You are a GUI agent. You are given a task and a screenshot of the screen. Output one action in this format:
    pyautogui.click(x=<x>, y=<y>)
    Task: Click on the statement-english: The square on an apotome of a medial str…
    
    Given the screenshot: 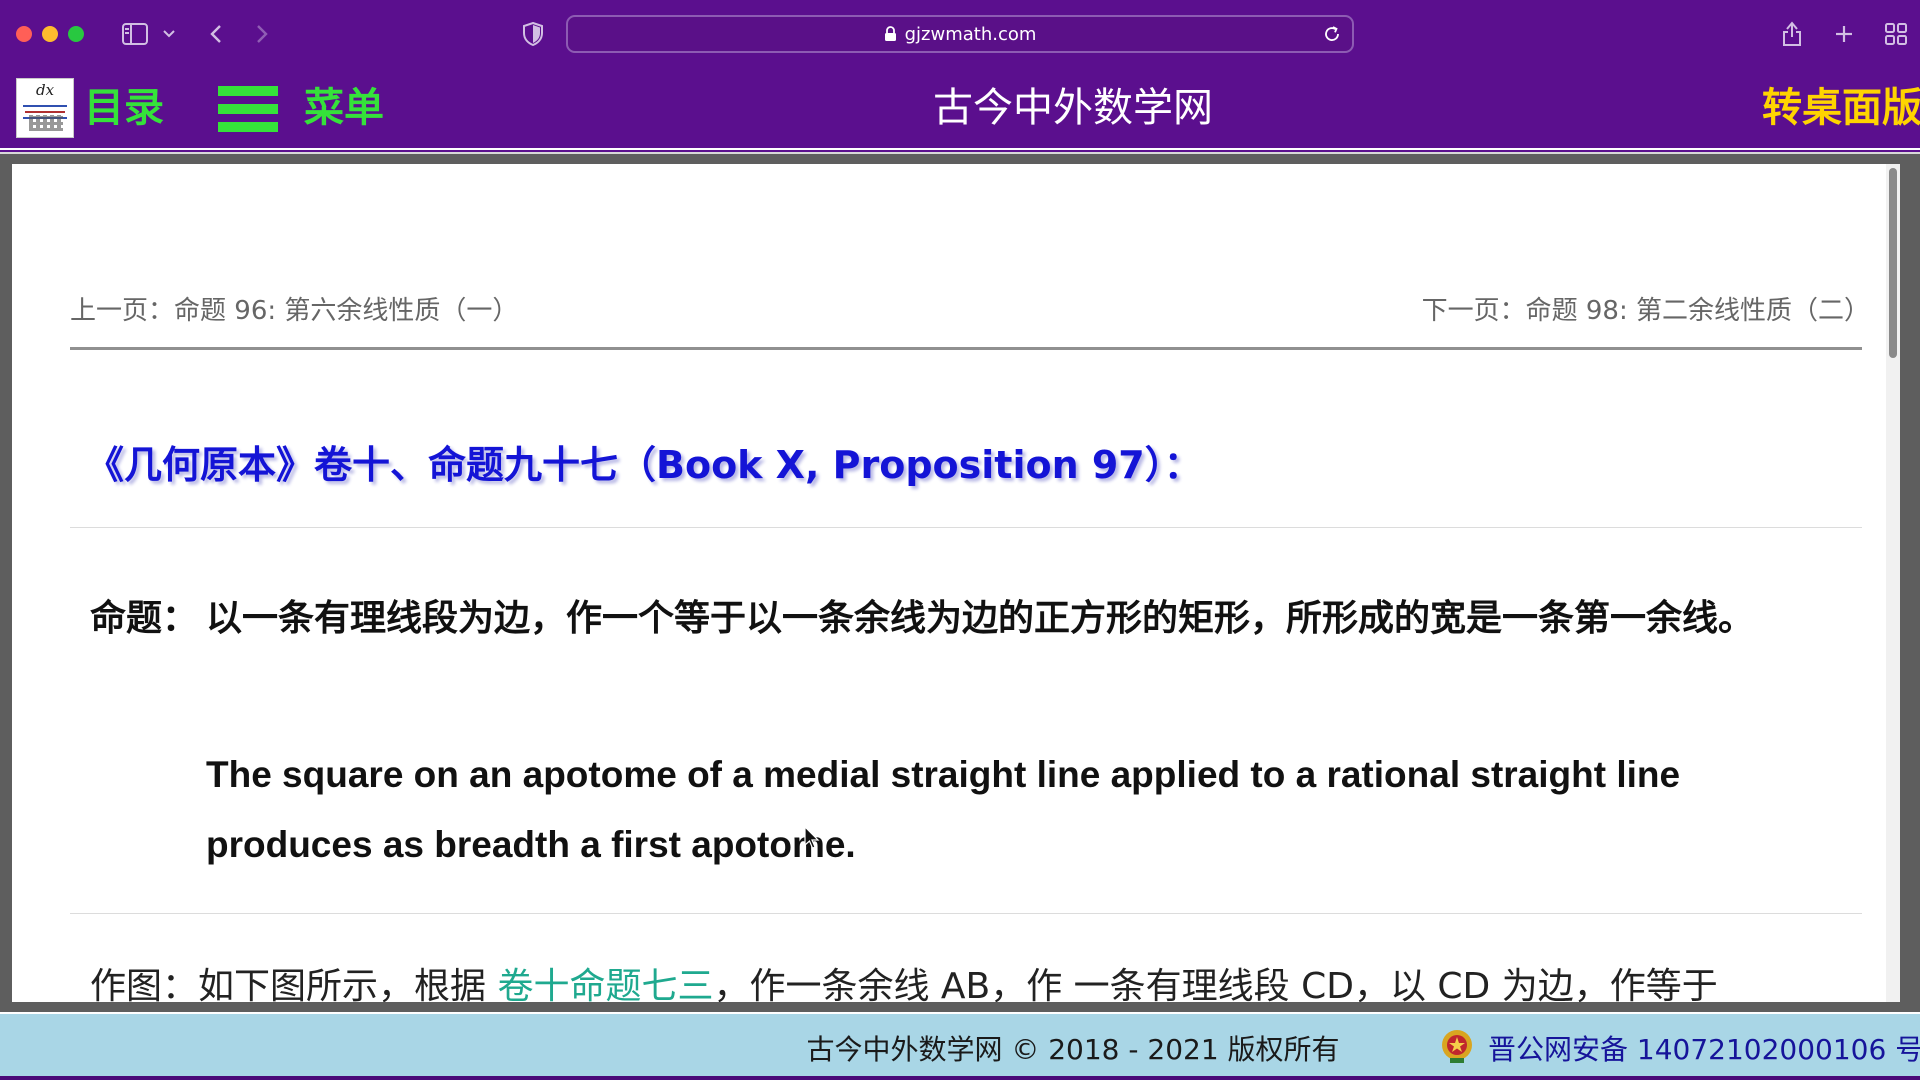 What is the action you would take?
    pyautogui.click(x=943, y=809)
    